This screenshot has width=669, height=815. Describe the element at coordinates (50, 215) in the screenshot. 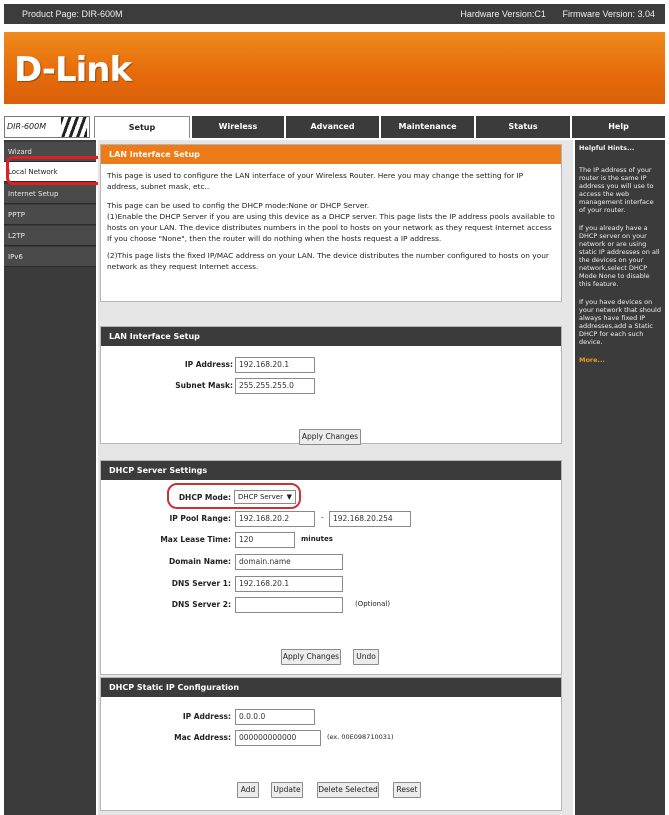

I see `sidebar-item-pptp: PPTP` at that location.